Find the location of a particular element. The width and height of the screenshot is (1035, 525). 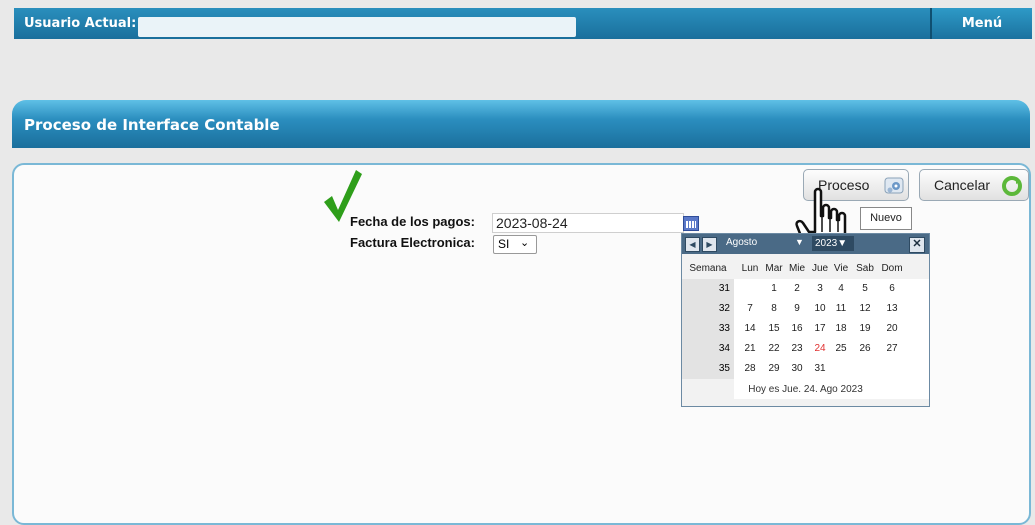

calendar-day: 7 is located at coordinates (750, 308).